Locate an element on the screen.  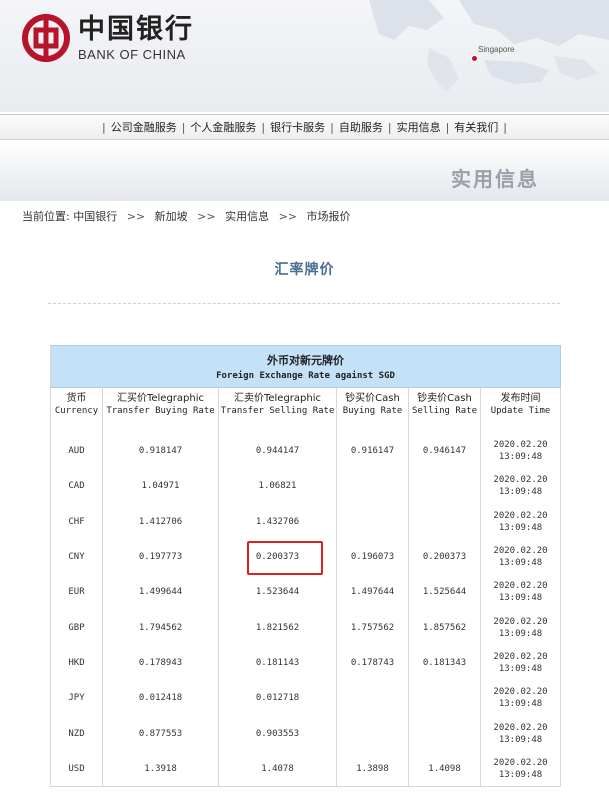
header-cash-selling-rate: 钞卖价Cash Selling Rate is located at coordinates (444, 410).